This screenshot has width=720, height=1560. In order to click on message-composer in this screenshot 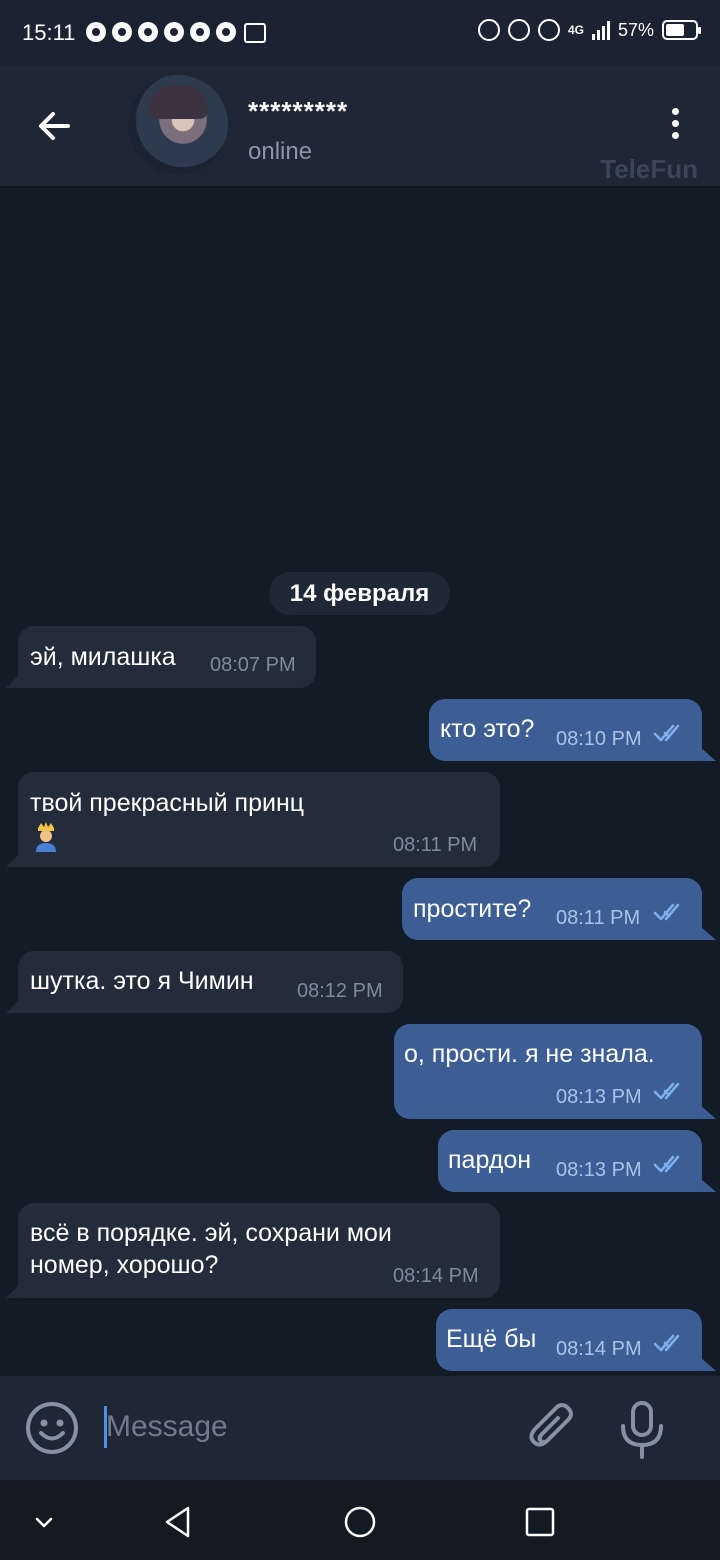, I will do `click(360, 1428)`.